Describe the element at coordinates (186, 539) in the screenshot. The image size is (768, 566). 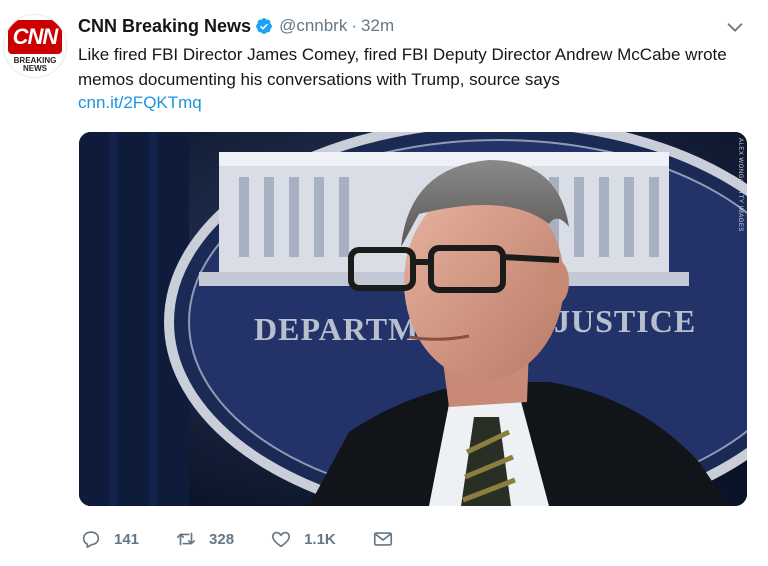
I see `retweet-icon` at that location.